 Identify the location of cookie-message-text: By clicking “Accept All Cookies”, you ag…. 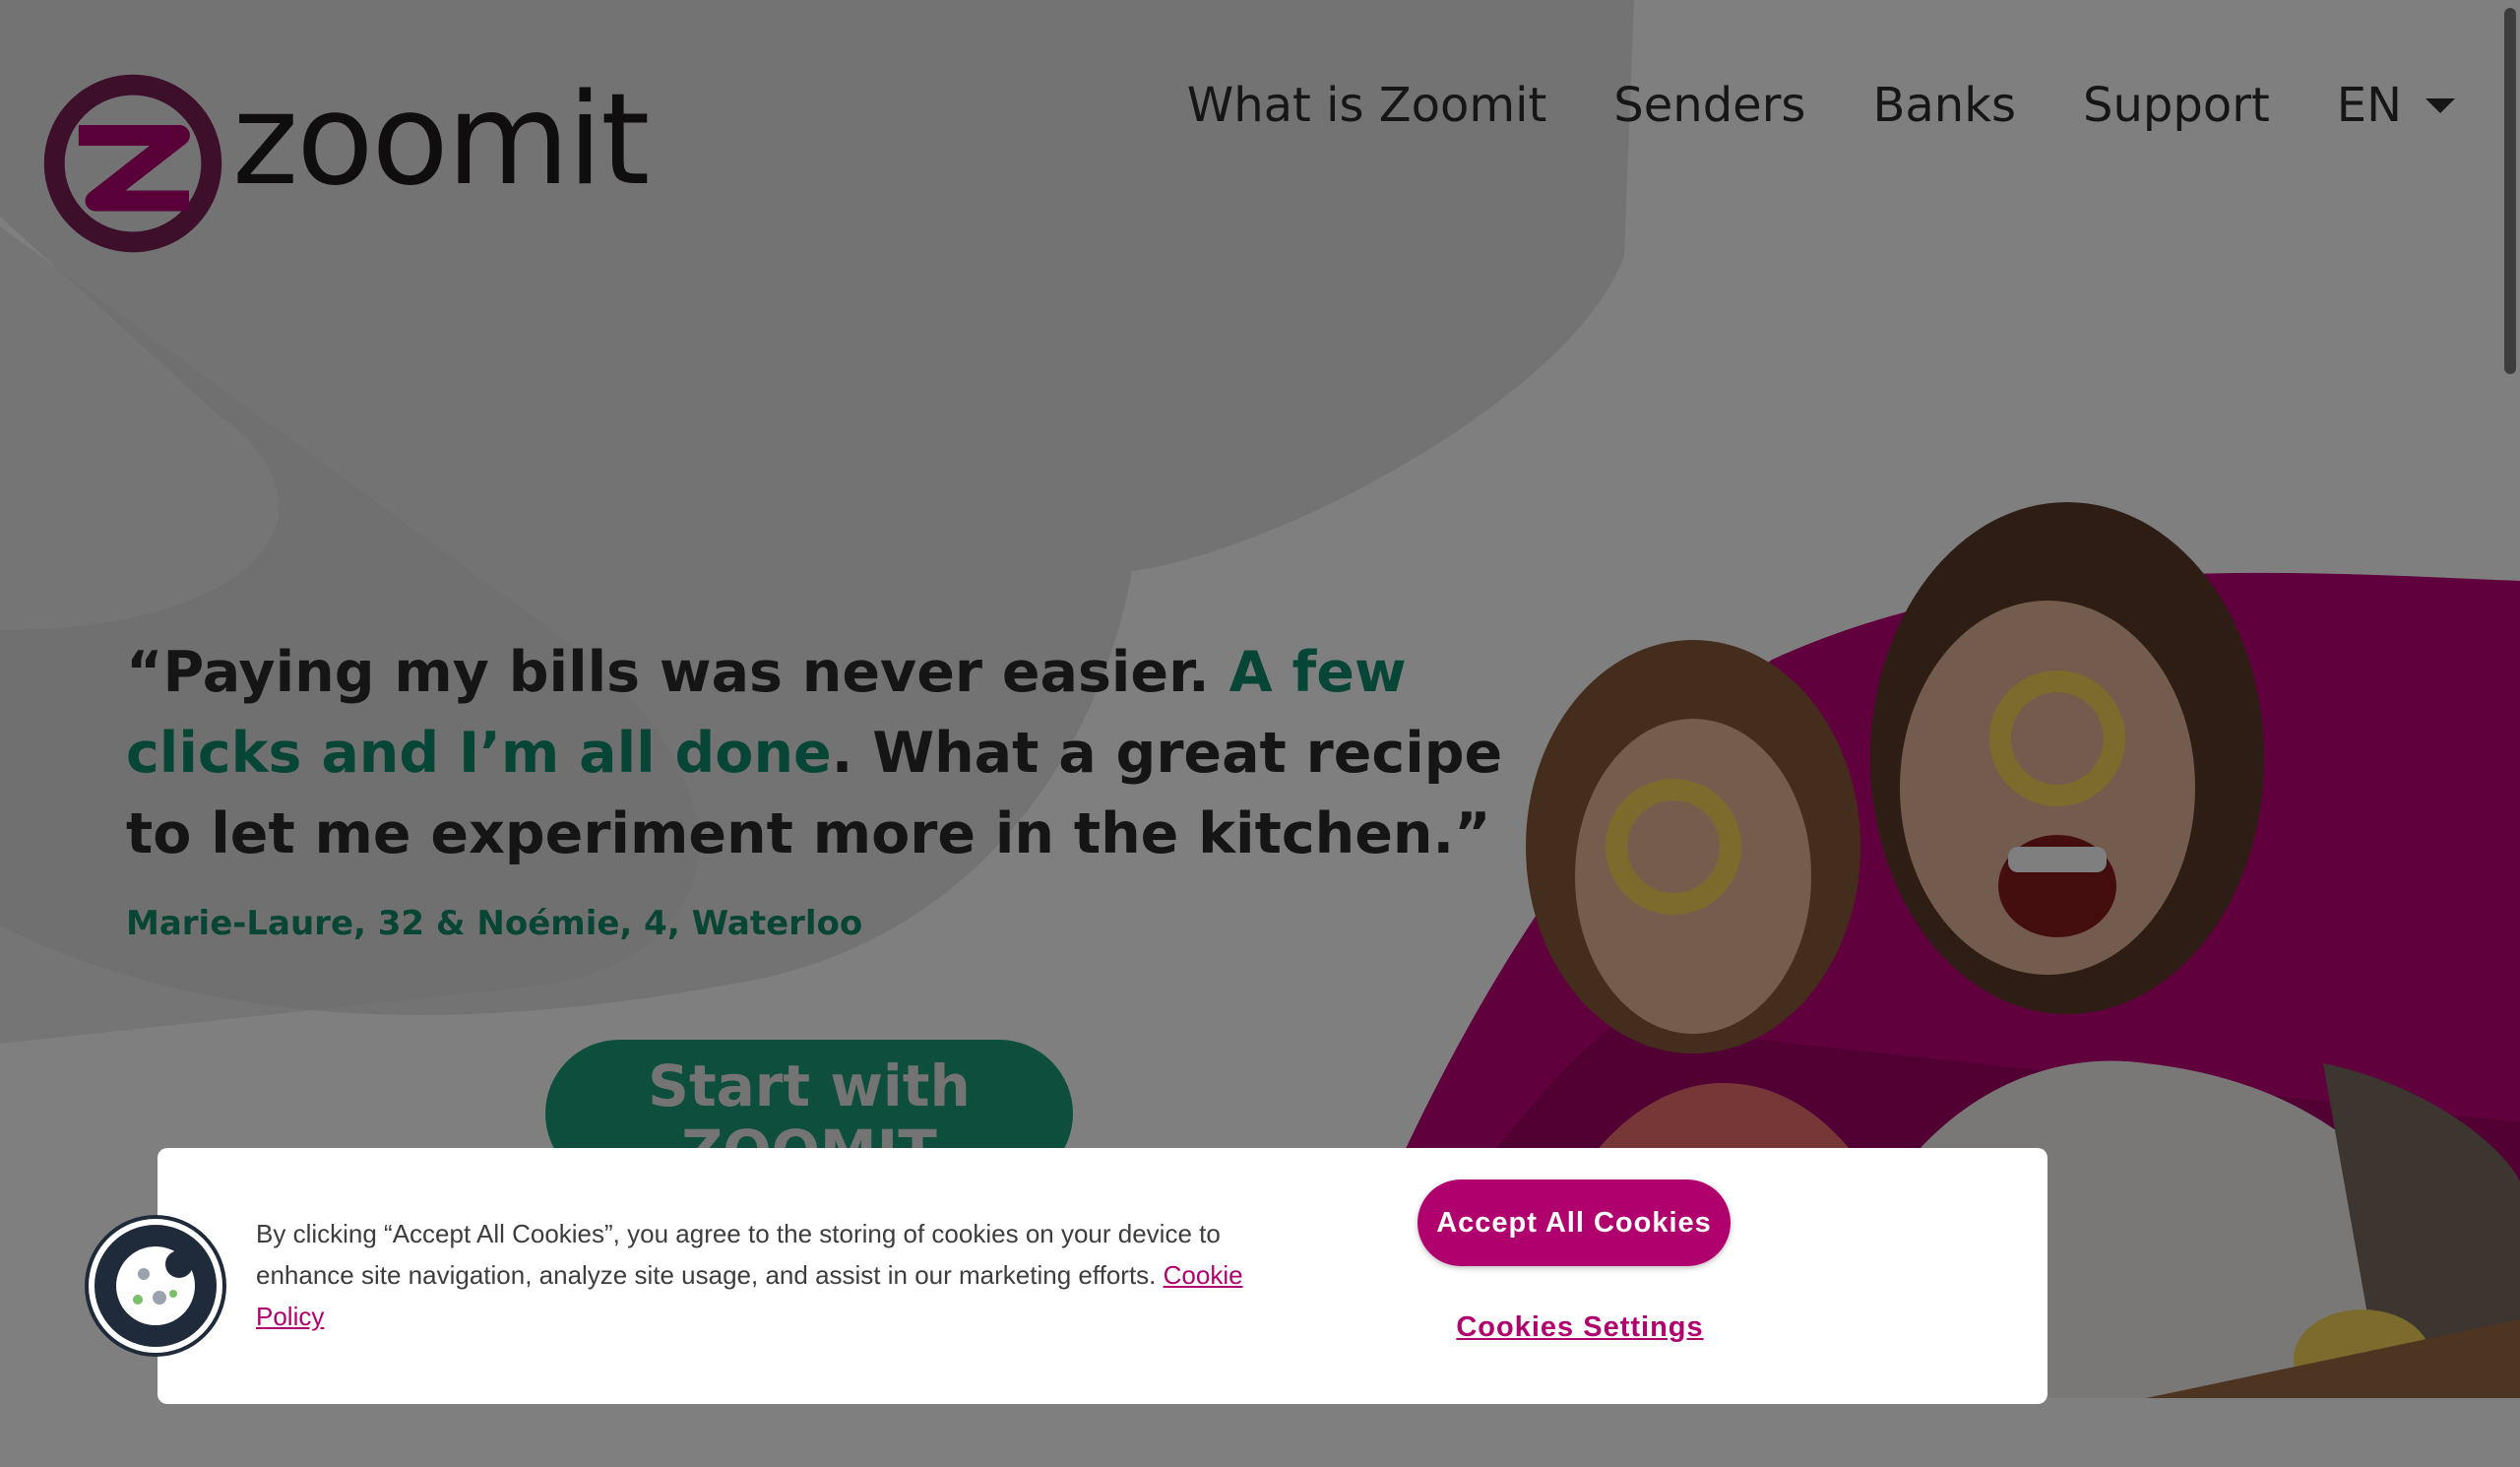
(738, 1254).